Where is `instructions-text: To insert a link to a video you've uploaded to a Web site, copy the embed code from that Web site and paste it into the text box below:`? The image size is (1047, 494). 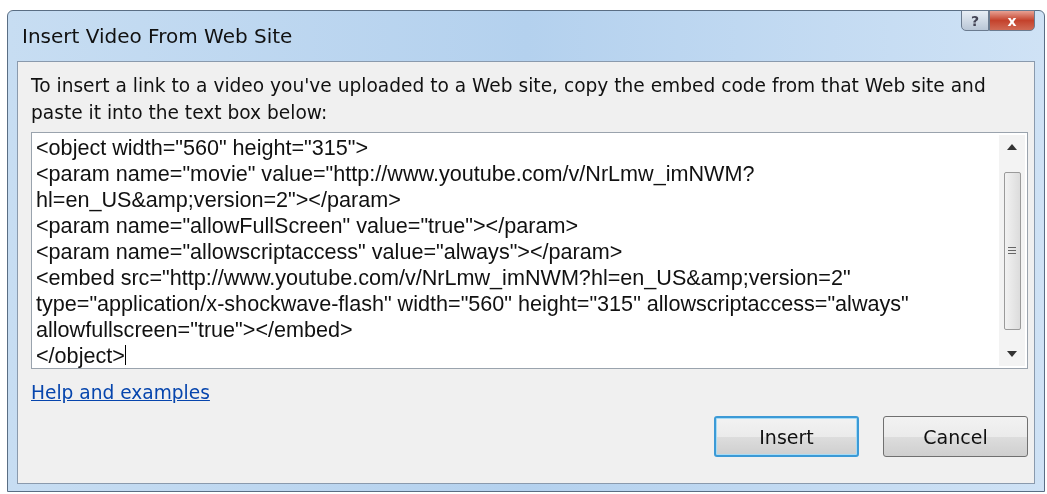 instructions-text: To insert a link to a video you've uploaded to a Web site, copy the embed code from that Web site and paste it into the text box below: is located at coordinates (509, 99).